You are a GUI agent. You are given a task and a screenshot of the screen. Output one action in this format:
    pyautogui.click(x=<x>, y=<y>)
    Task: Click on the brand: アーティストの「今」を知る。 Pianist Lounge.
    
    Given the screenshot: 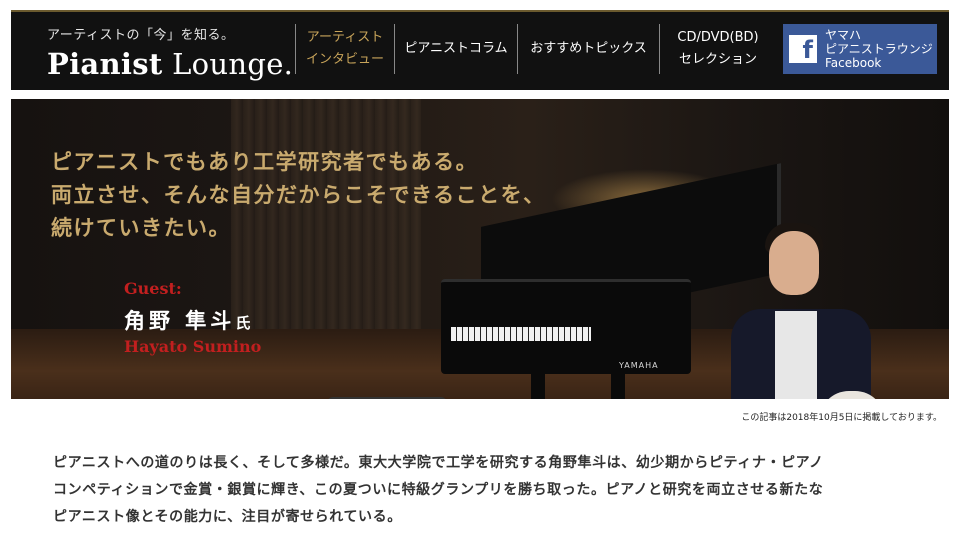 What is the action you would take?
    pyautogui.click(x=170, y=52)
    